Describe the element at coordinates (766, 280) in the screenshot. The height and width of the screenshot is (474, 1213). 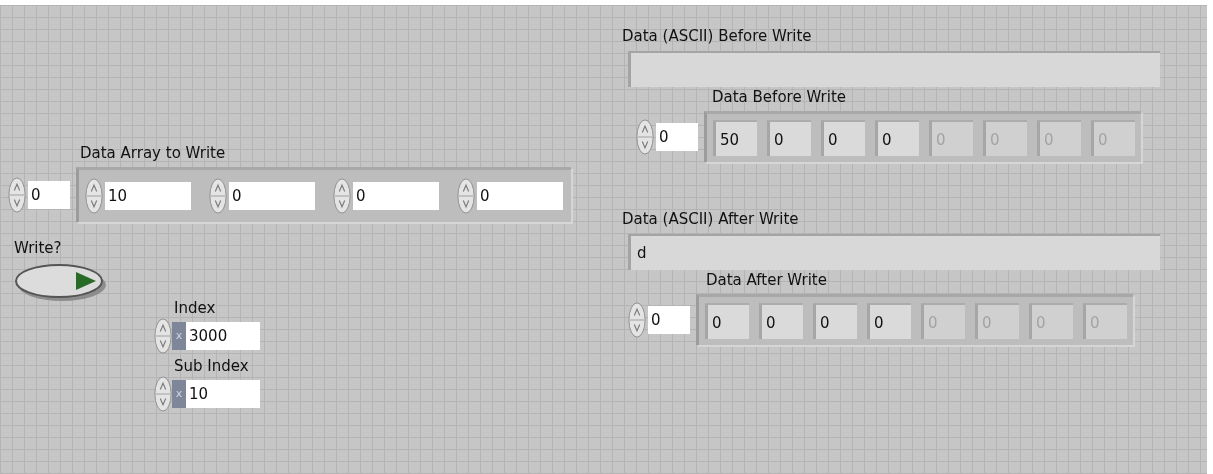
I see `array-label: Data After Write` at that location.